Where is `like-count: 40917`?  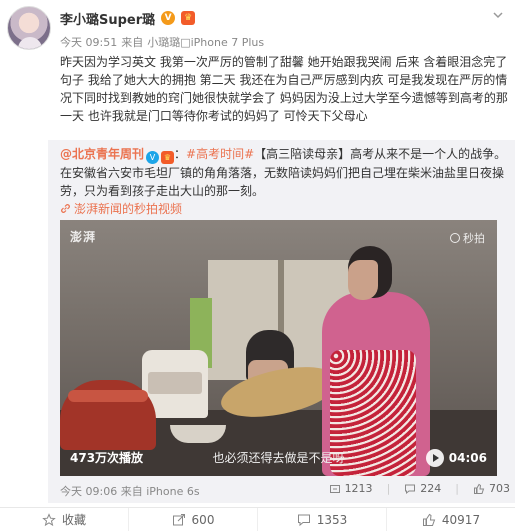 like-count: 40917 is located at coordinates (461, 519).